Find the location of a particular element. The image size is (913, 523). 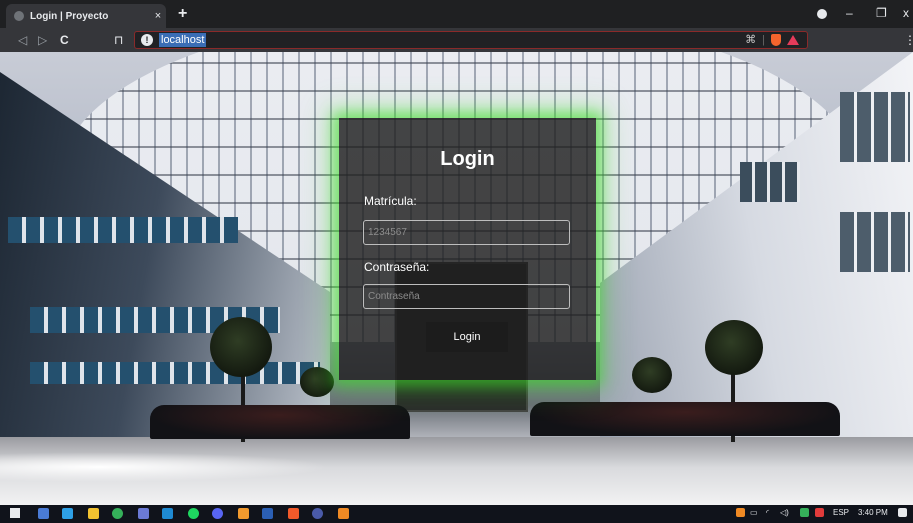

battery-icon: ▭ is located at coordinates (754, 512).